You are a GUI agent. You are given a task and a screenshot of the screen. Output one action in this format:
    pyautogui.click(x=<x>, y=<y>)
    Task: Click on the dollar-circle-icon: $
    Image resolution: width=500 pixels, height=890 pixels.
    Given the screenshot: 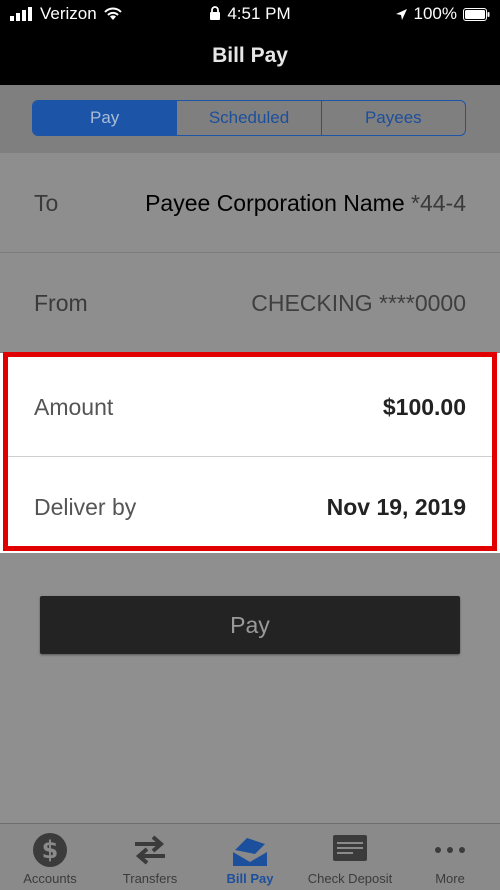 What is the action you would take?
    pyautogui.click(x=50, y=850)
    